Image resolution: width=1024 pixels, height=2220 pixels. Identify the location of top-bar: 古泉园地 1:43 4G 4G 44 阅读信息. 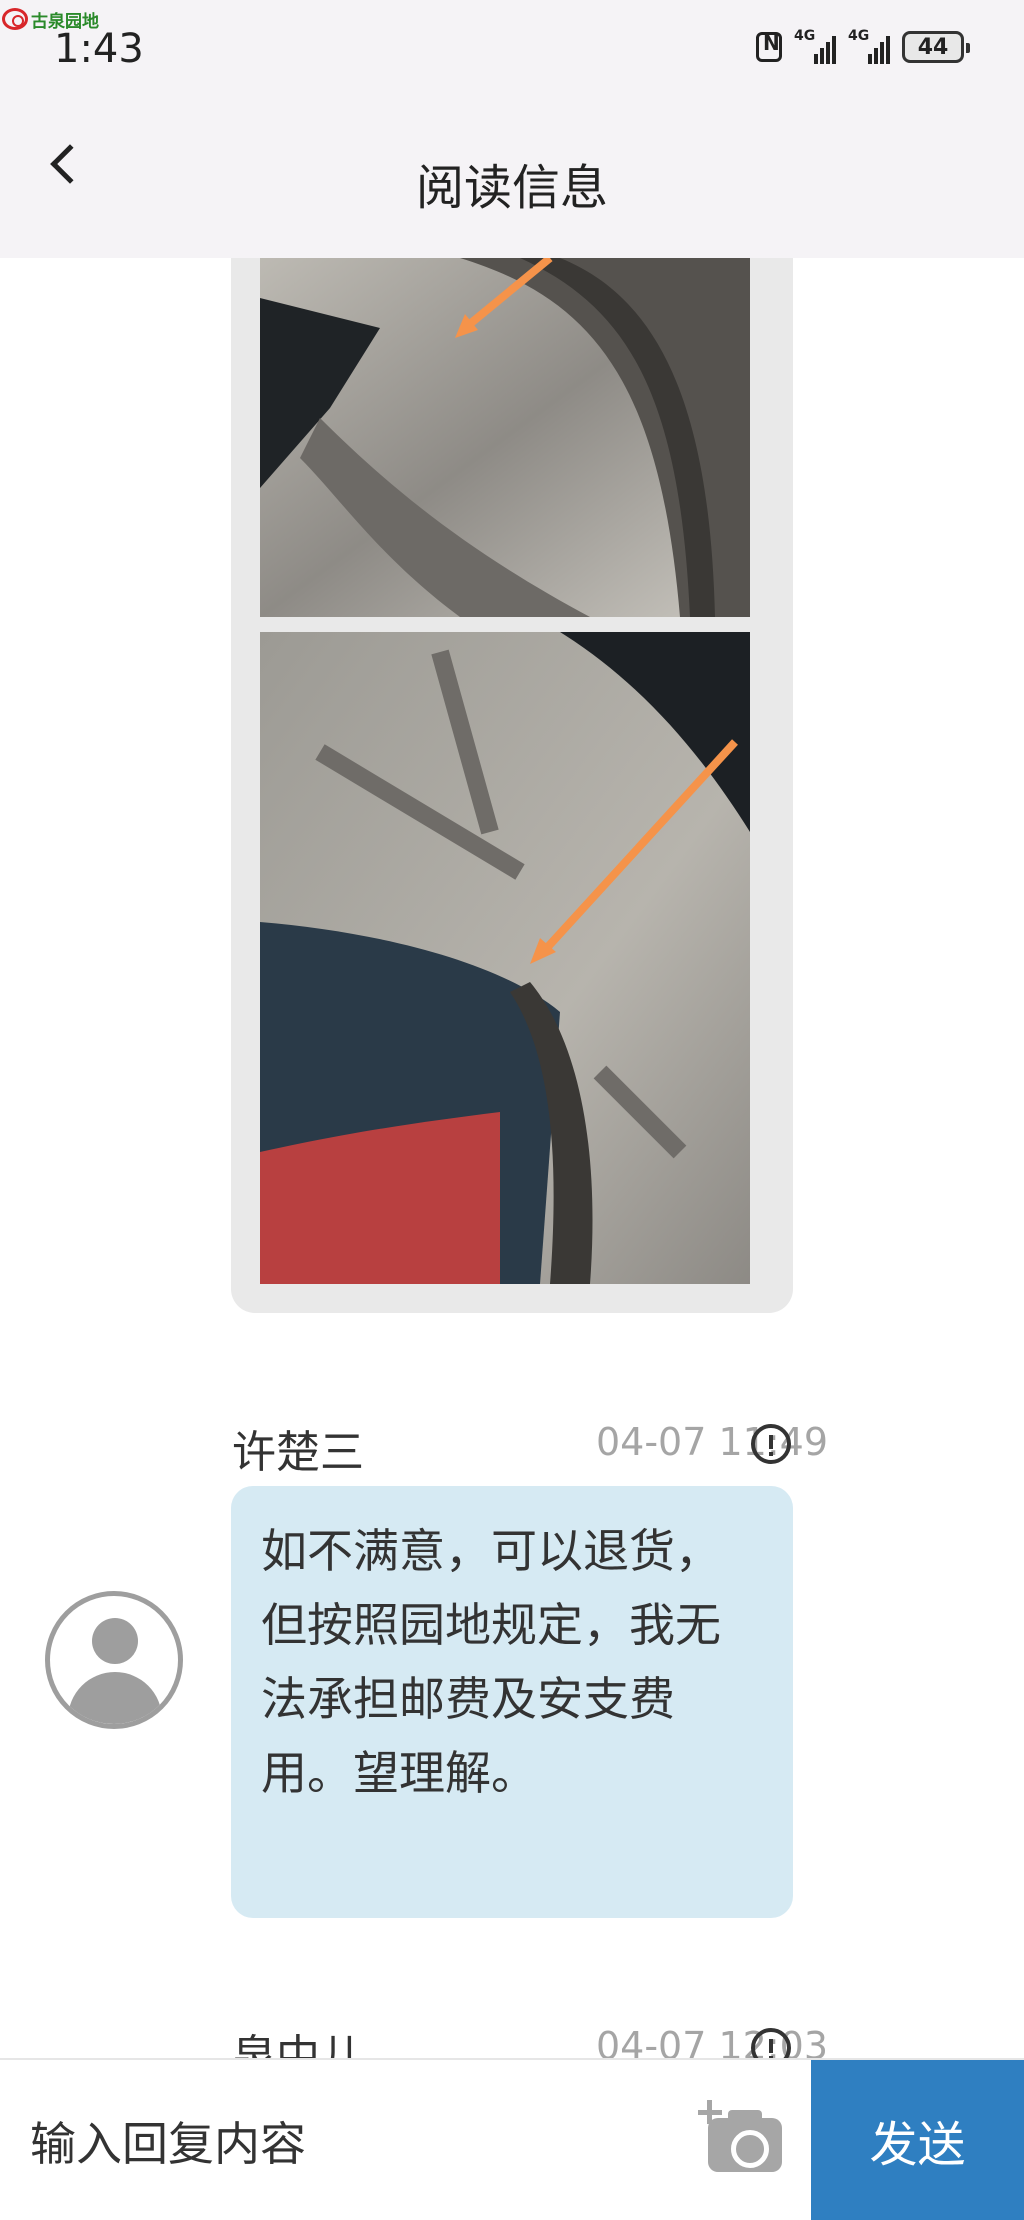
(512, 129).